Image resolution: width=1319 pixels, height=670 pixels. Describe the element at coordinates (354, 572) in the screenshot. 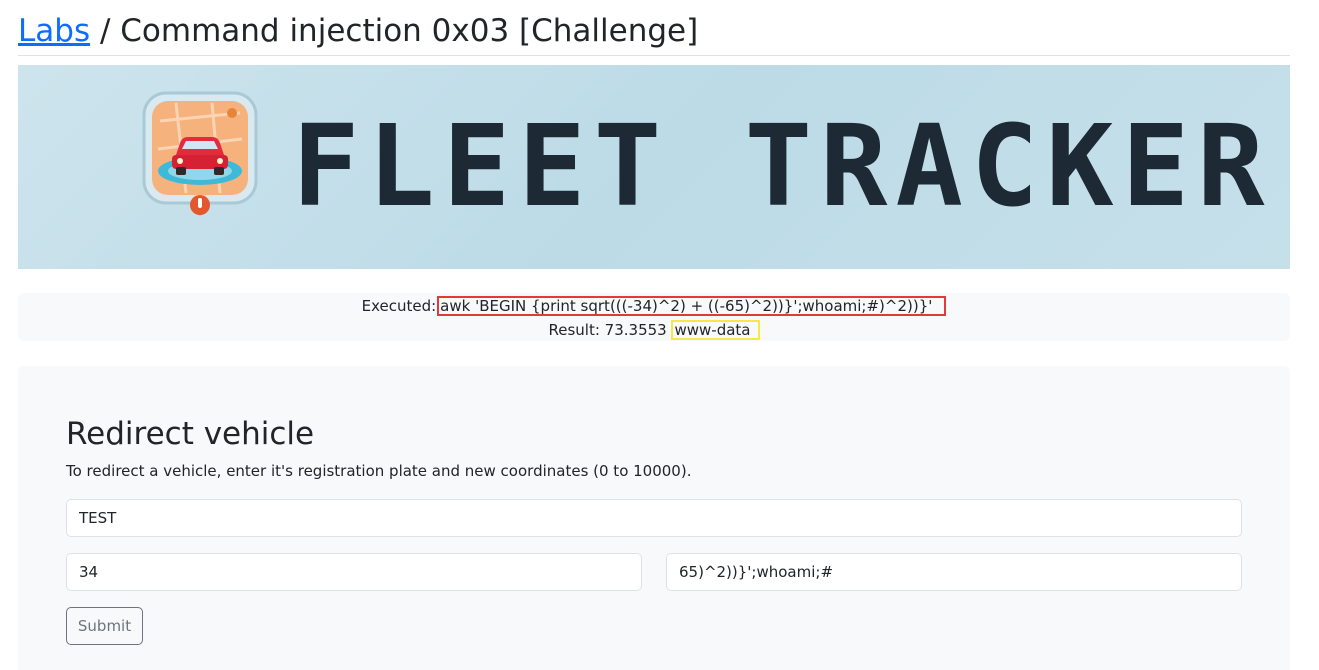

I see `x-coordinate-input` at that location.